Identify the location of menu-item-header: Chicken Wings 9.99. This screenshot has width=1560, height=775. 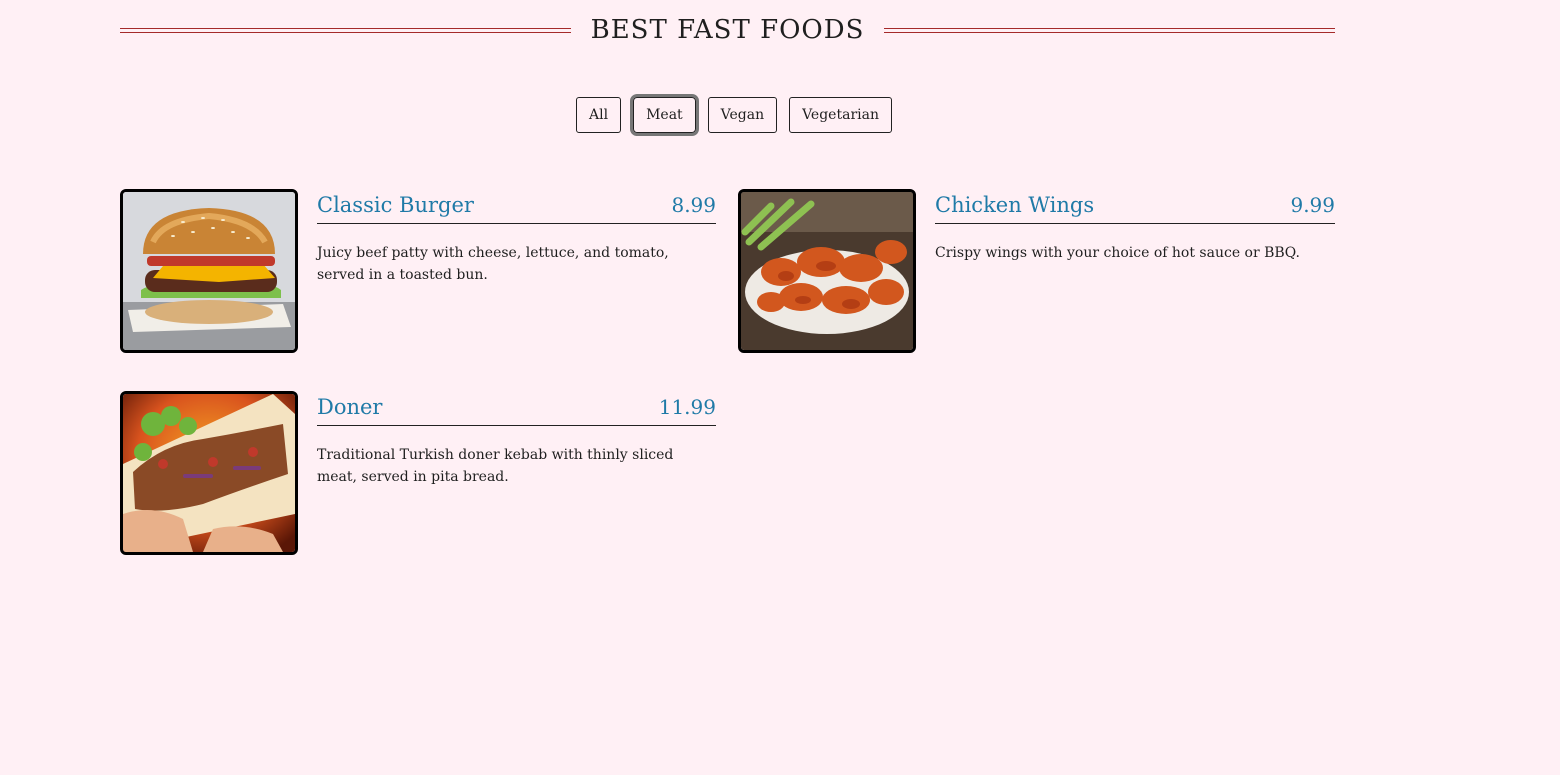
(1135, 206).